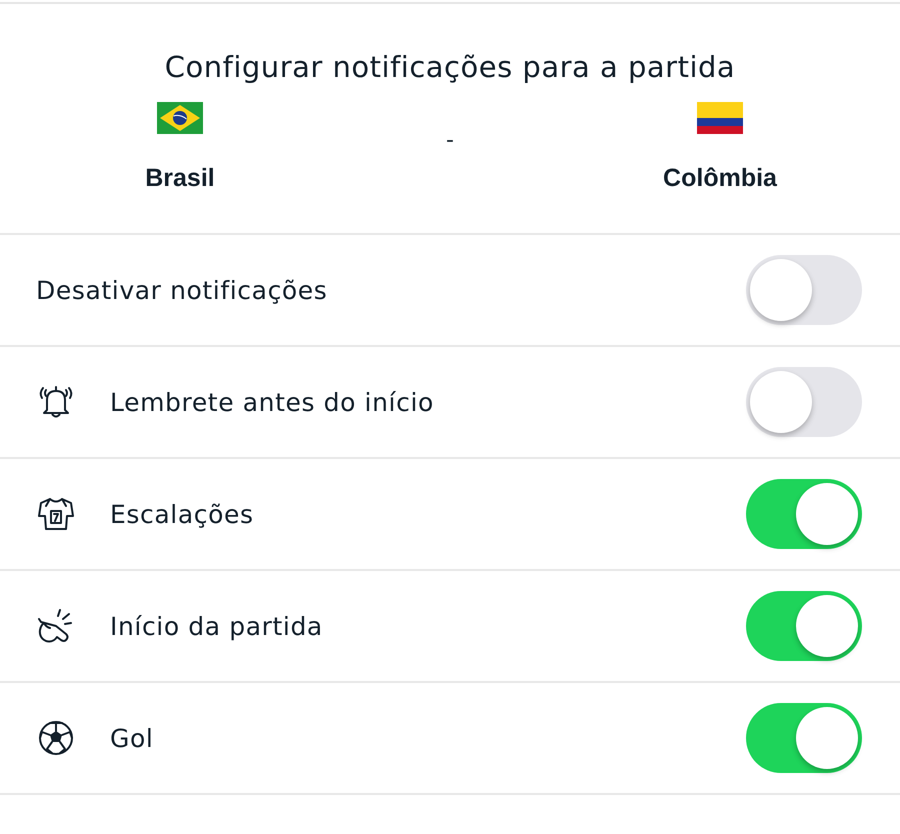 This screenshot has height=834, width=900. What do you see at coordinates (272, 402) in the screenshot?
I see `setting-label: Lembrete antes do início` at bounding box center [272, 402].